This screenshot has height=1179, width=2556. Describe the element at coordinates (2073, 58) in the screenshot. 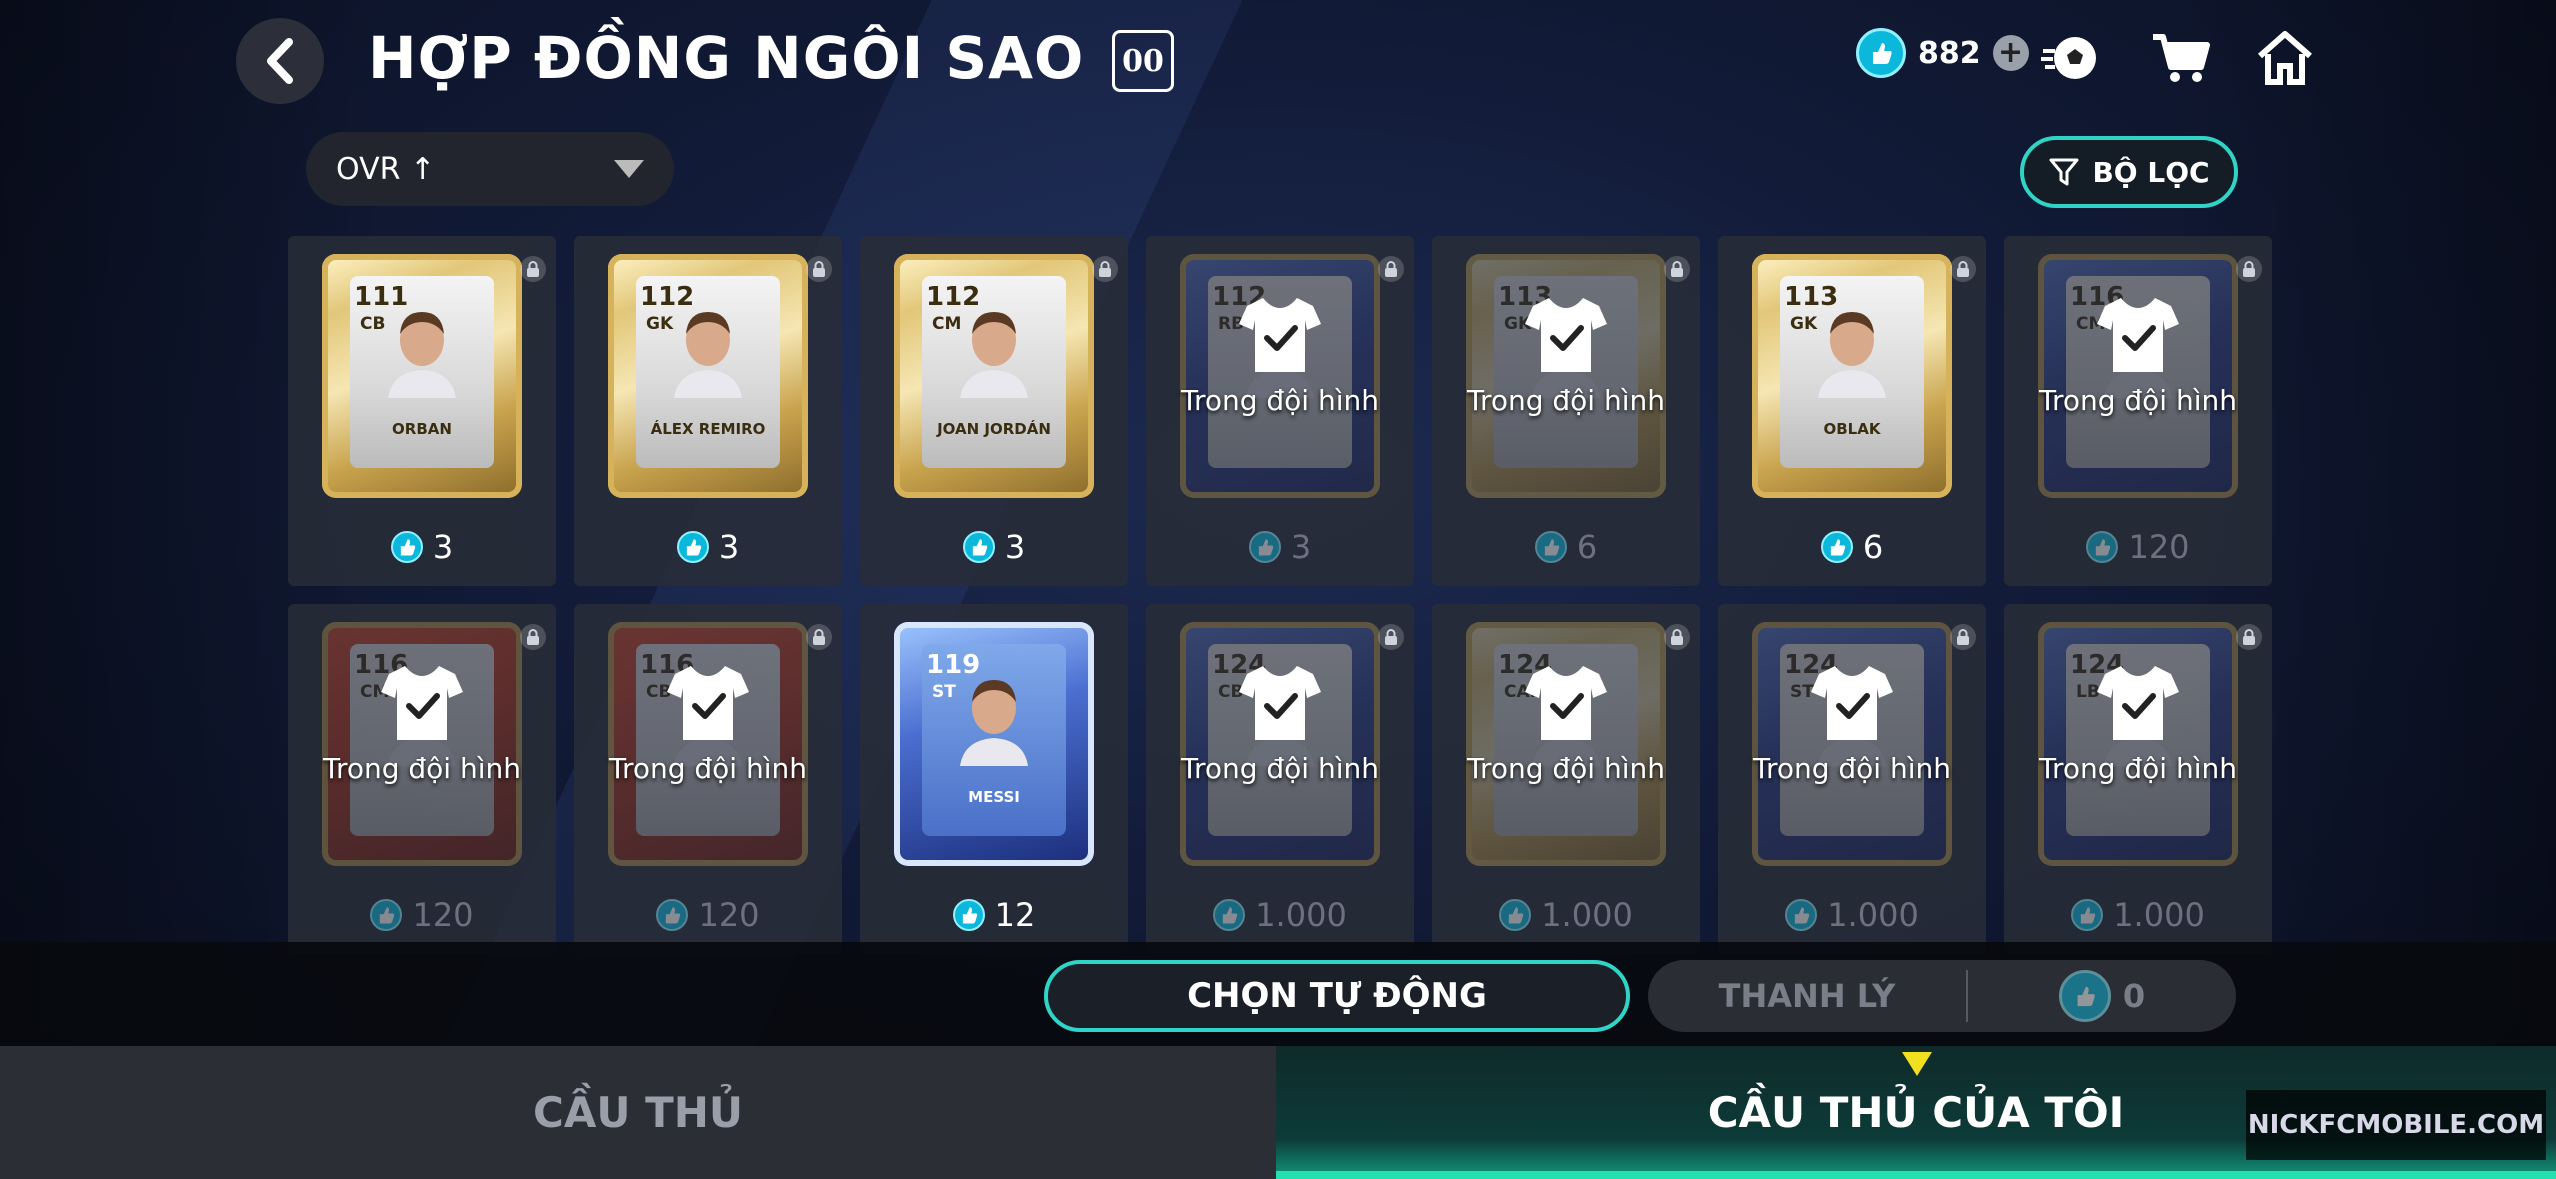

I see `football-button` at that location.